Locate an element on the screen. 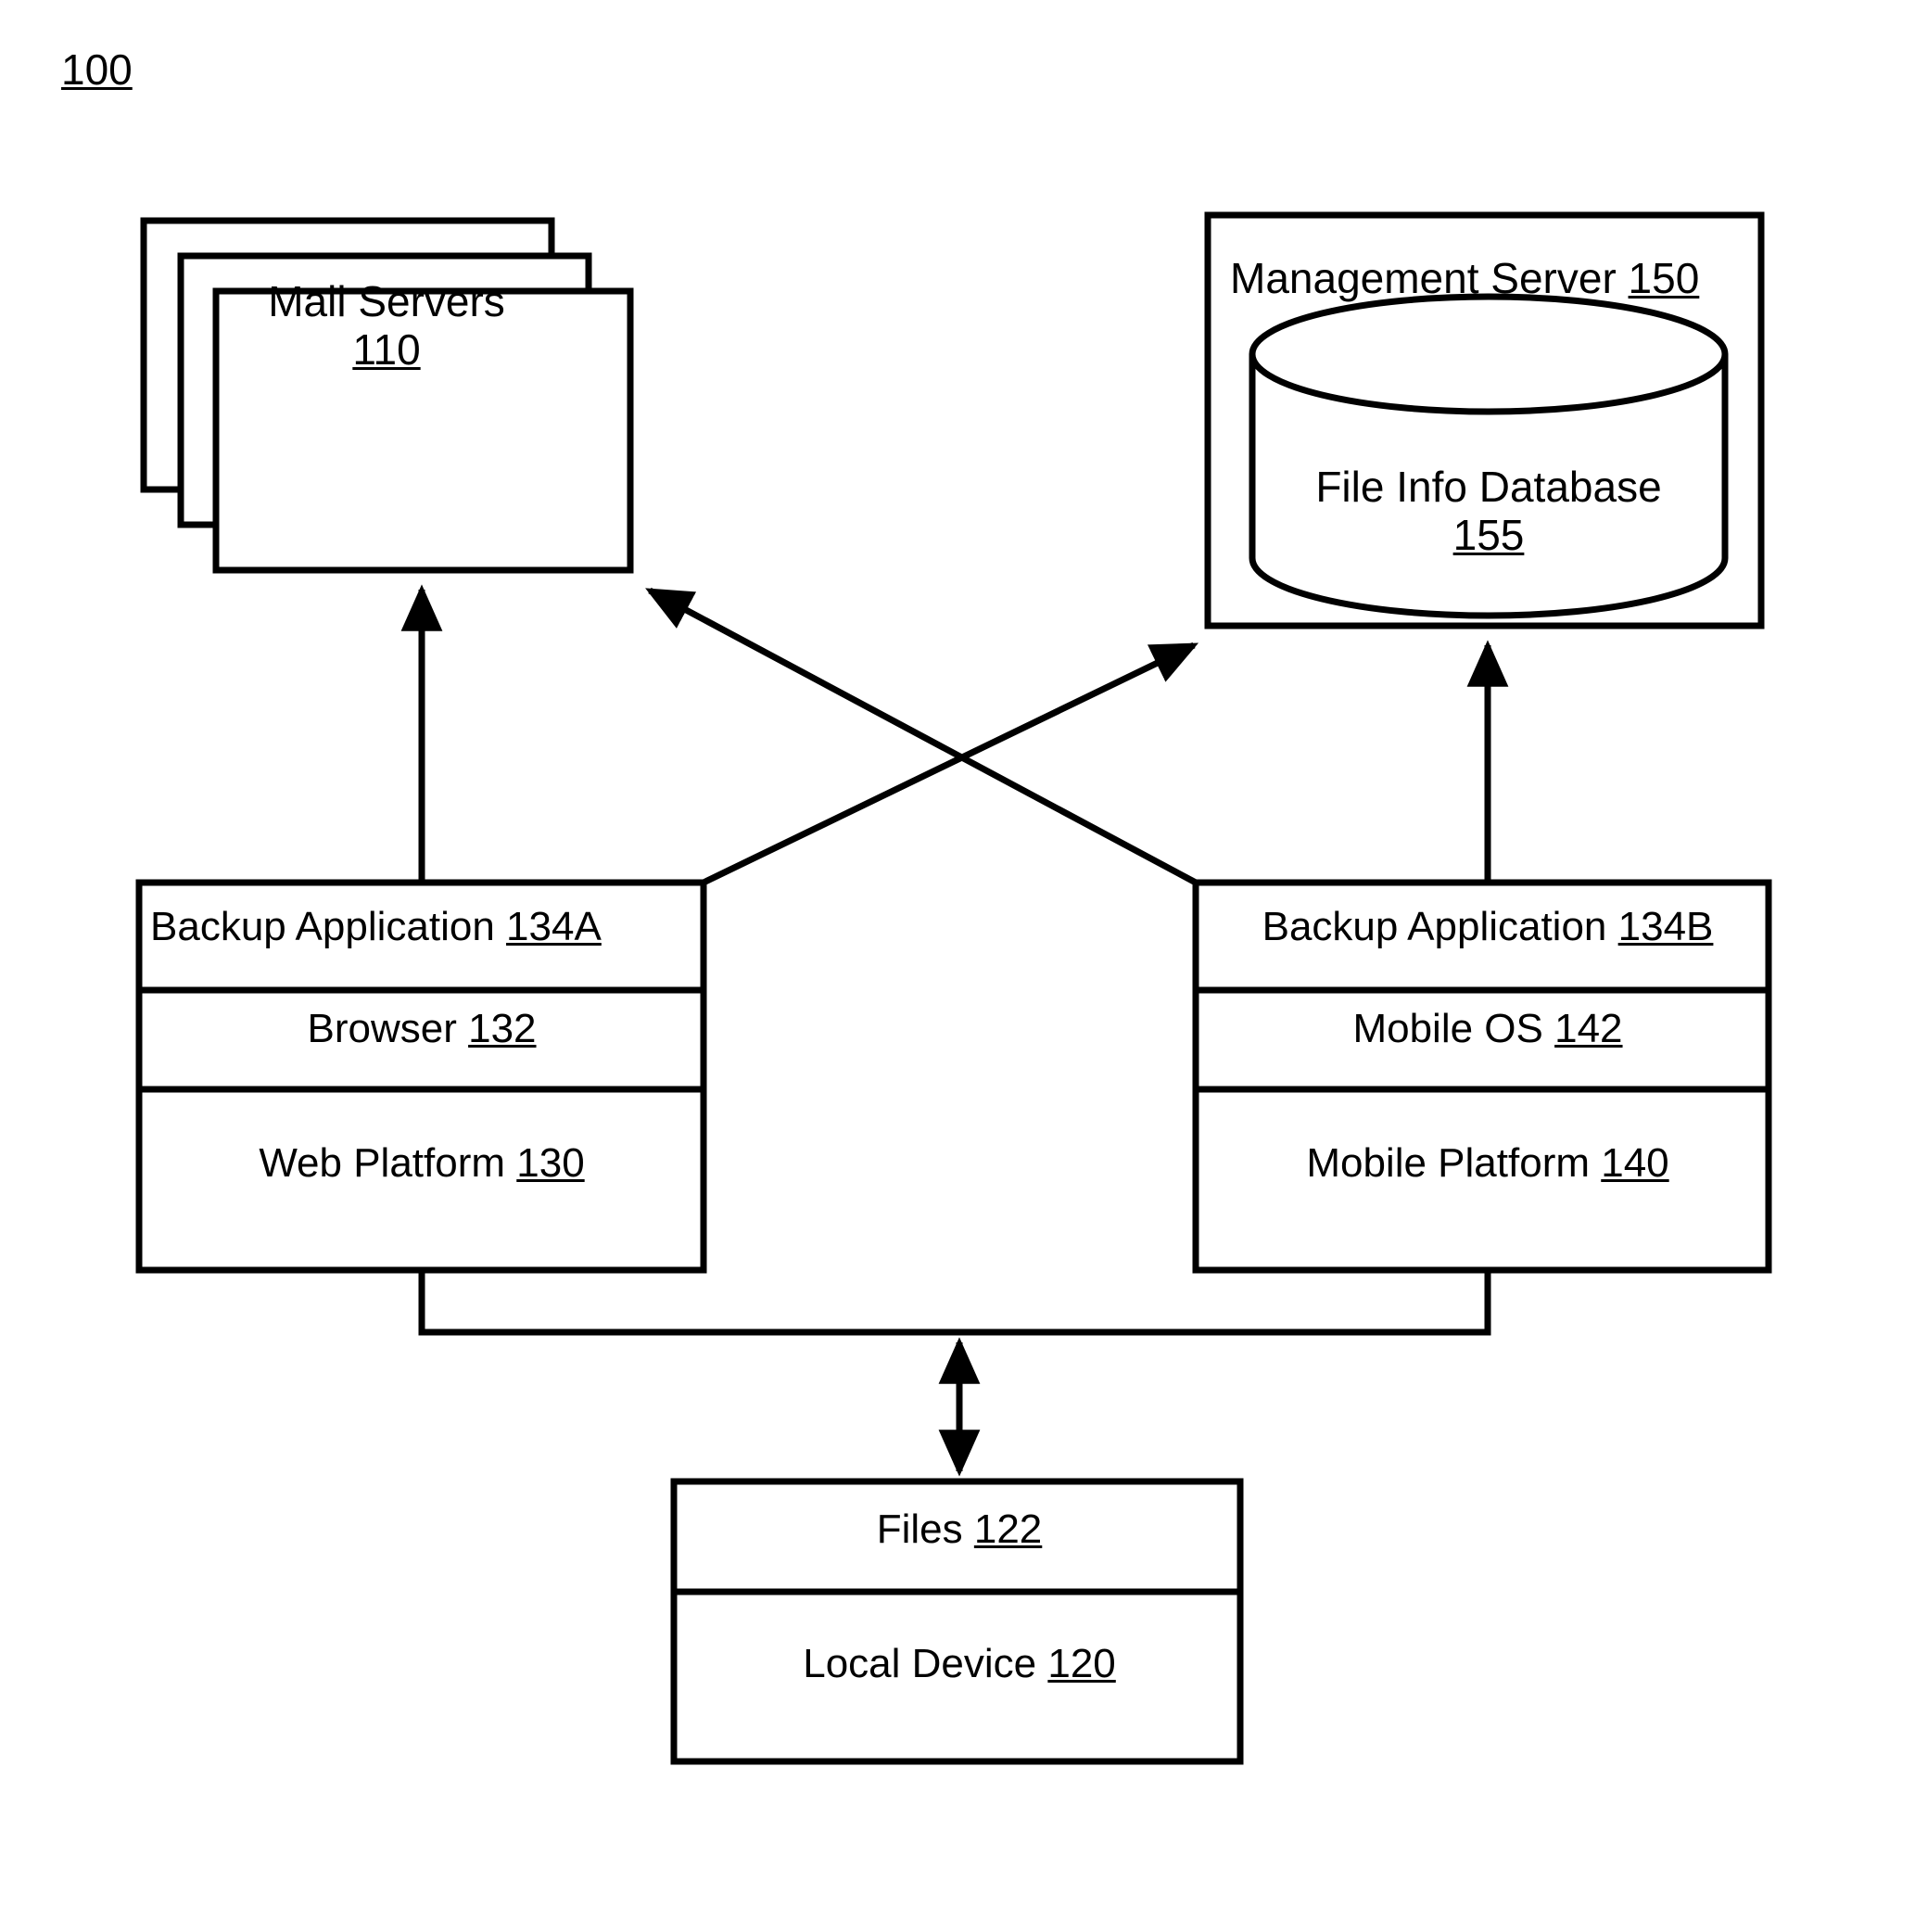 Image resolution: width=1915 pixels, height=1932 pixels. web-platform-ref: 130 is located at coordinates (550, 1163).